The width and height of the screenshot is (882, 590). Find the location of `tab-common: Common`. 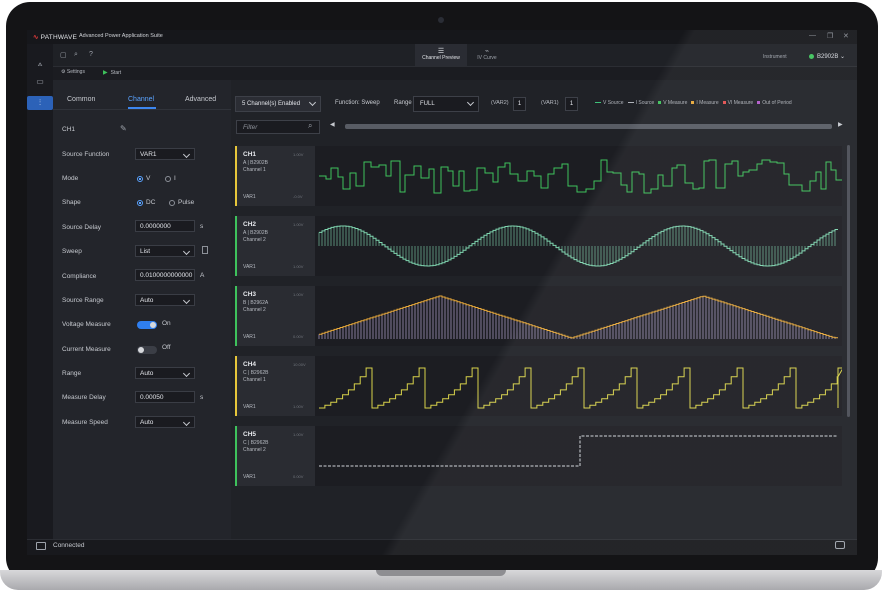

tab-common: Common is located at coordinates (81, 99).